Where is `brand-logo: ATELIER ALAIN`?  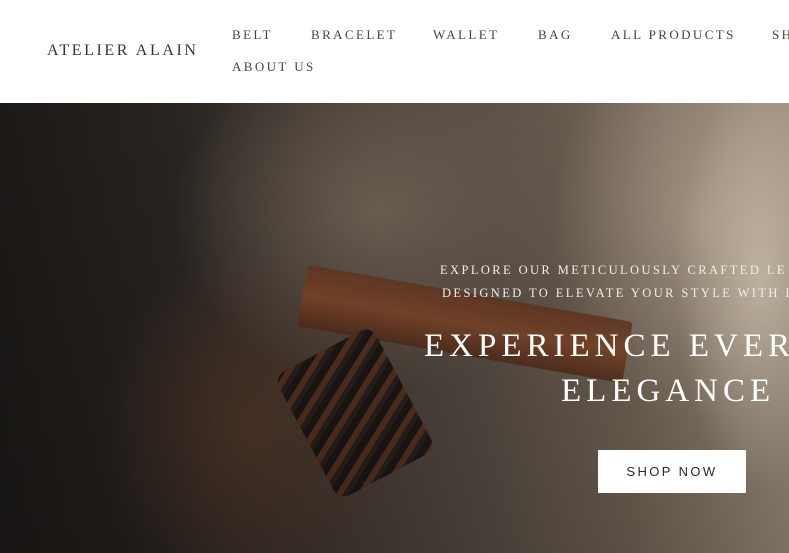
brand-logo: ATELIER ALAIN is located at coordinates (123, 51).